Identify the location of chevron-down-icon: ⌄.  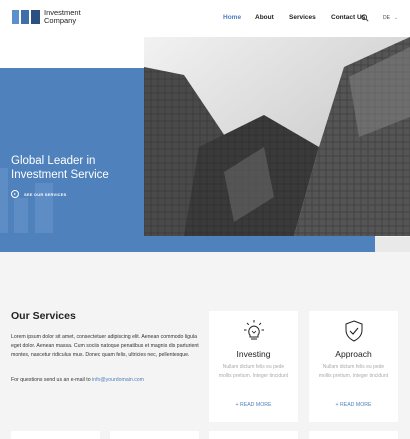
(396, 18).